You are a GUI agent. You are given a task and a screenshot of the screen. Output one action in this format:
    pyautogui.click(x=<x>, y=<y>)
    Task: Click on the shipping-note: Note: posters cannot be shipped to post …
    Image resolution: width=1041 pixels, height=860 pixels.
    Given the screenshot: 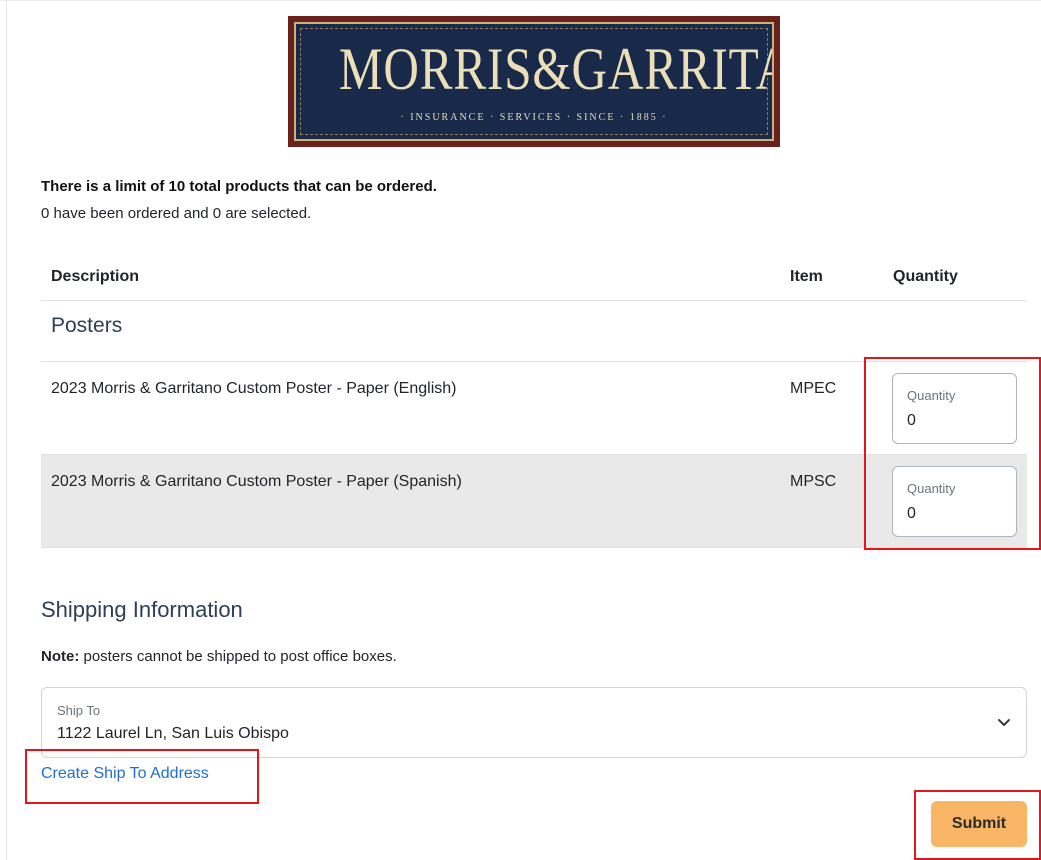 What is the action you would take?
    pyautogui.click(x=219, y=656)
    